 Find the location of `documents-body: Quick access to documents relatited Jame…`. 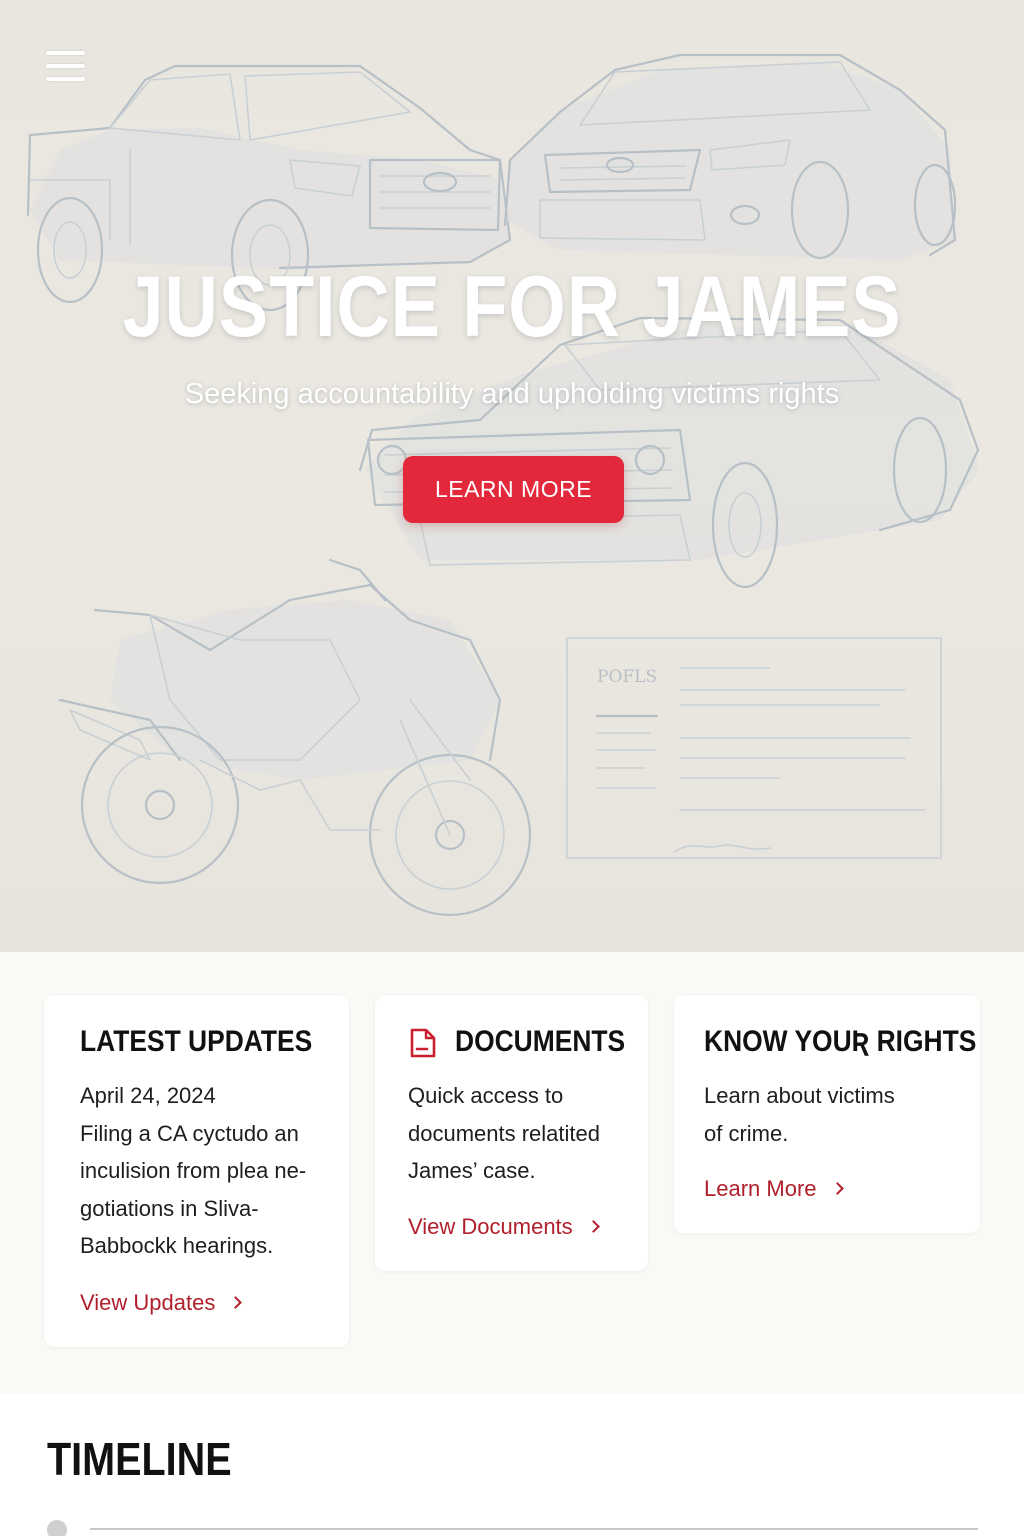

documents-body: Quick access to documents relatited Jame… is located at coordinates (525, 1133).